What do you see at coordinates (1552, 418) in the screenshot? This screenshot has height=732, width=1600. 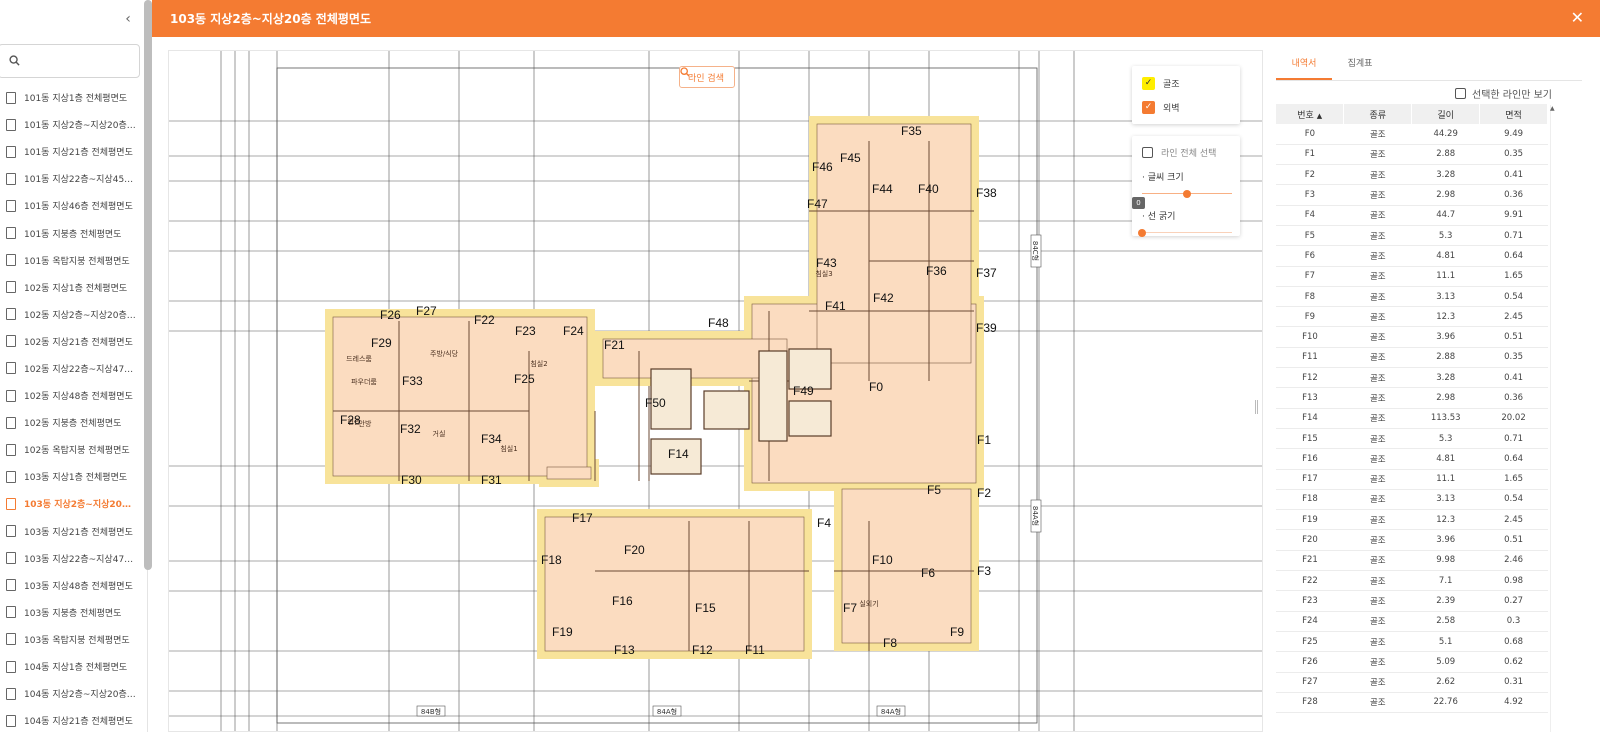 I see `table-scrollbar` at bounding box center [1552, 418].